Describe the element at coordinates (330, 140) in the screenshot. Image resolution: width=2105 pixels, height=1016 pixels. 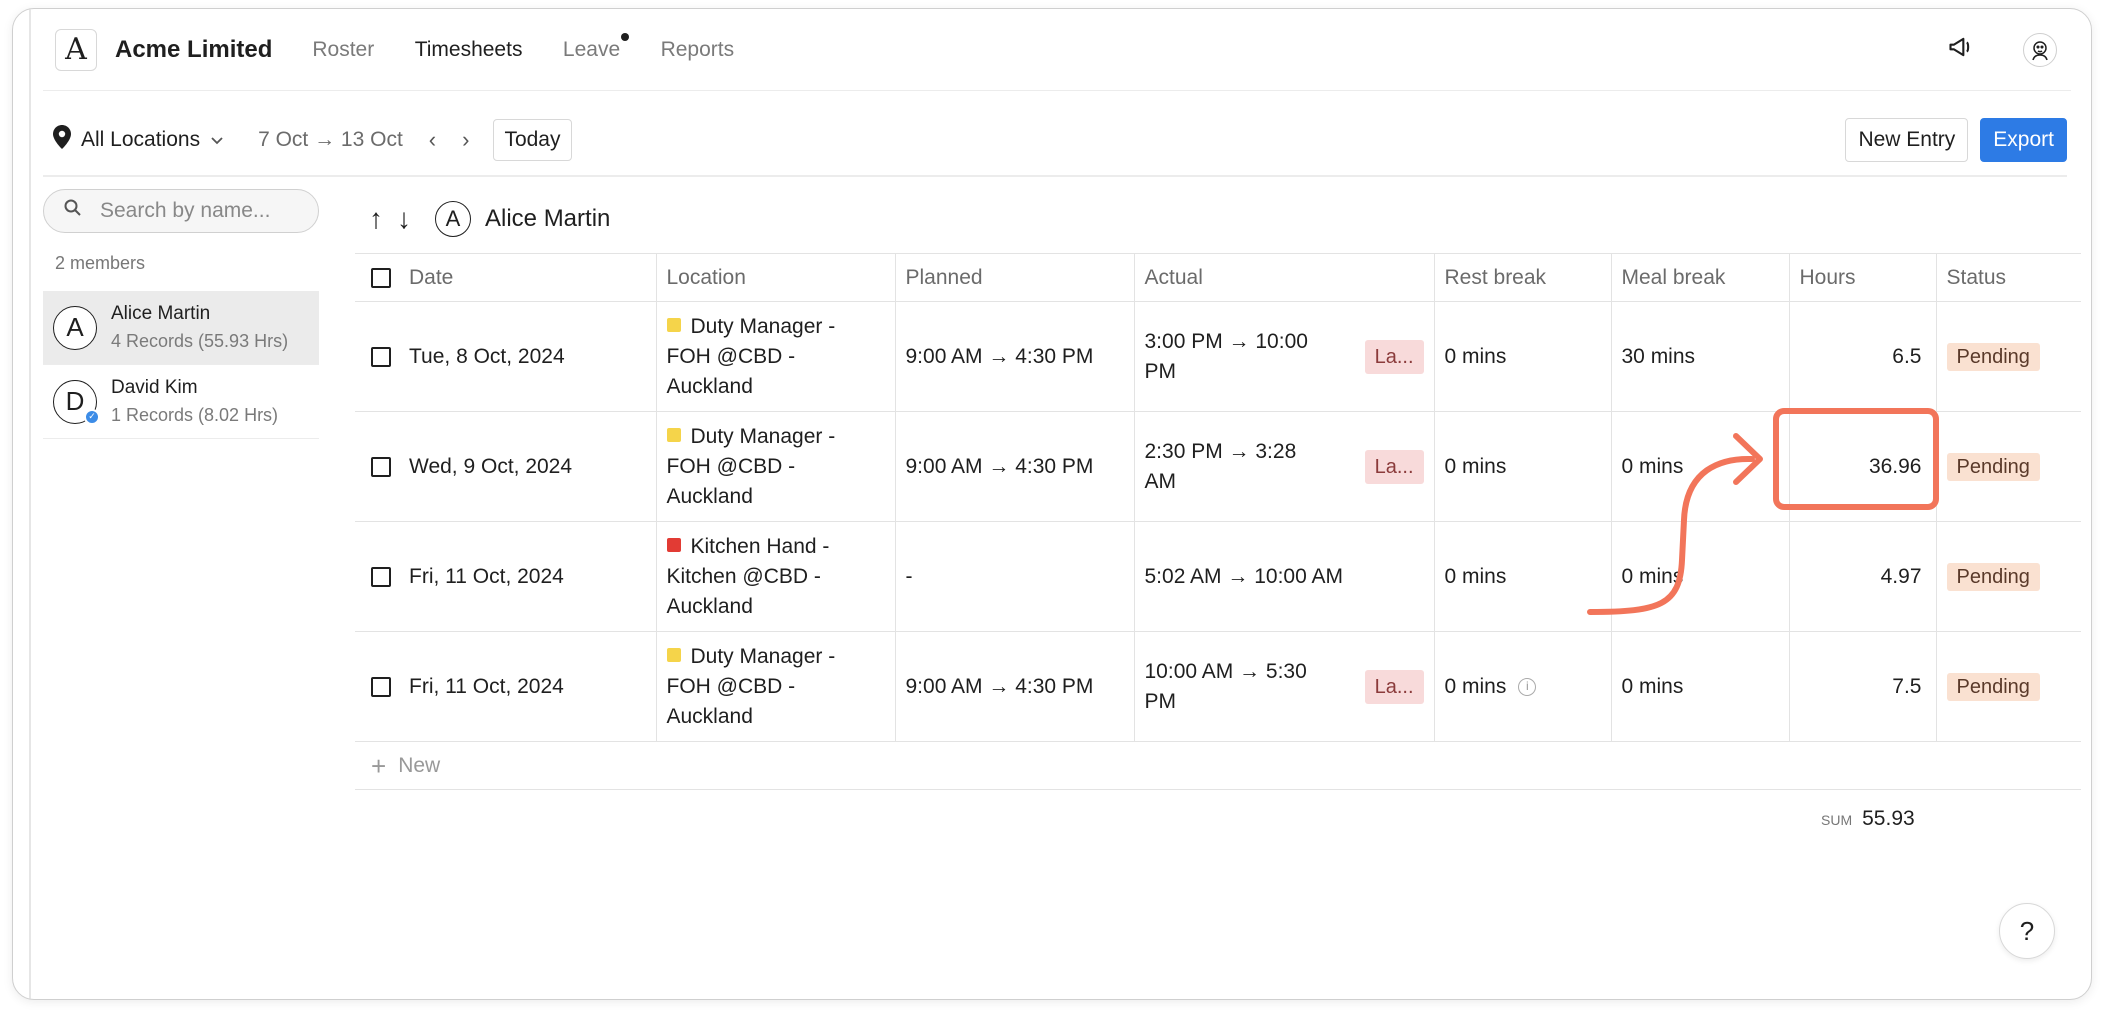
I see `date-range: 7 Oct → 13 Oct` at that location.